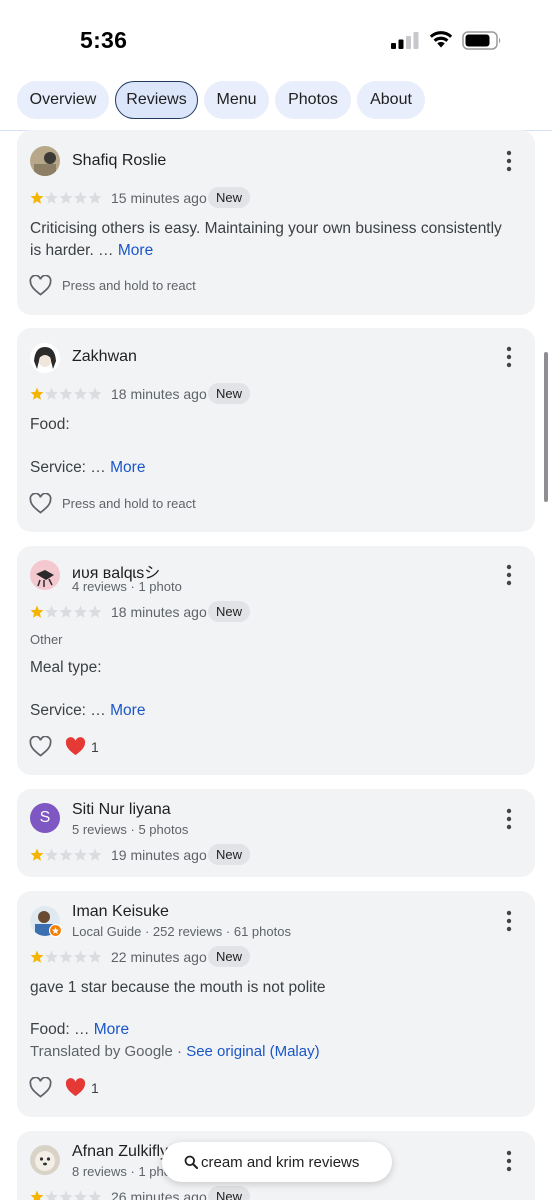  What do you see at coordinates (272, 1030) in the screenshot?
I see `review-text: Food: … More` at bounding box center [272, 1030].